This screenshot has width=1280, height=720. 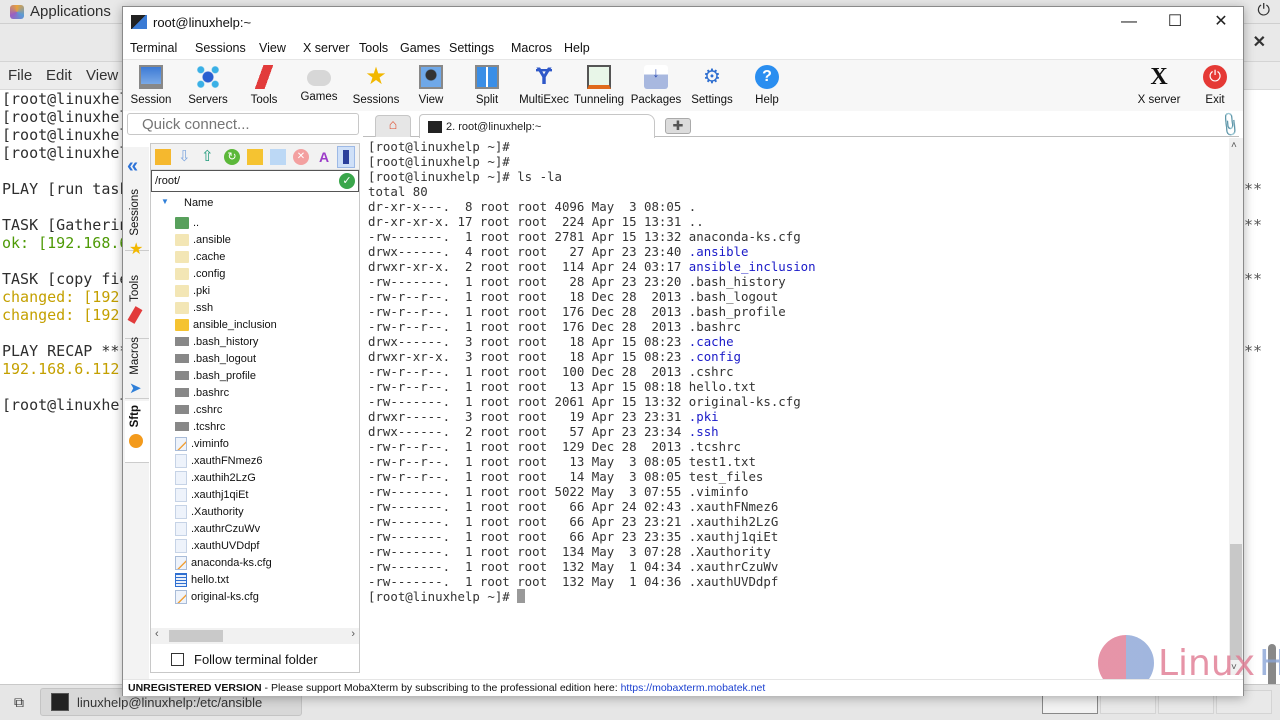 What do you see at coordinates (198, 203) in the screenshot?
I see `column-name-header: Name` at bounding box center [198, 203].